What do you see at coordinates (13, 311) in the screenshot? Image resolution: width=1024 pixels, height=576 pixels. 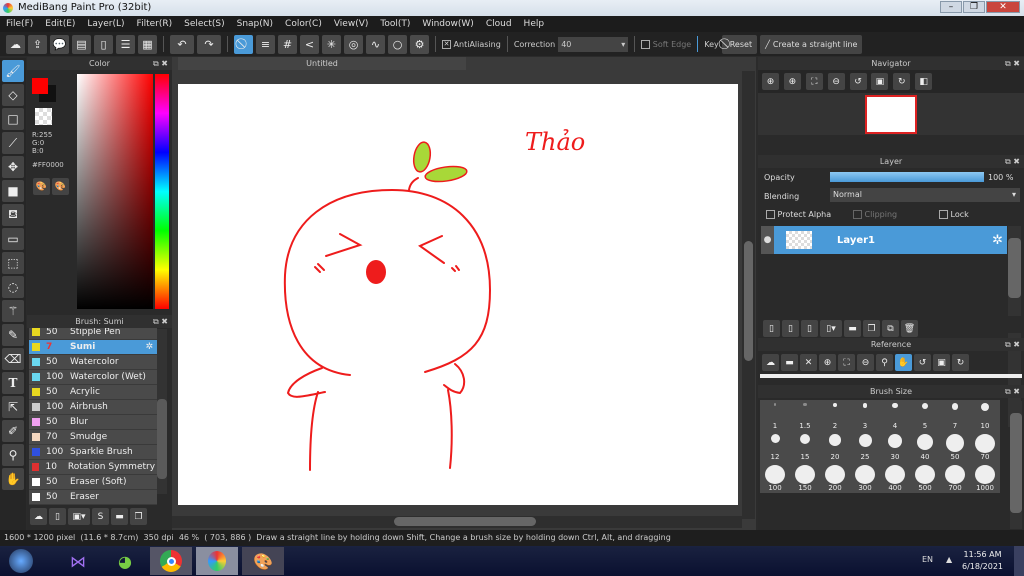 I see `magic-wand-tool-icon: ⚚` at bounding box center [13, 311].